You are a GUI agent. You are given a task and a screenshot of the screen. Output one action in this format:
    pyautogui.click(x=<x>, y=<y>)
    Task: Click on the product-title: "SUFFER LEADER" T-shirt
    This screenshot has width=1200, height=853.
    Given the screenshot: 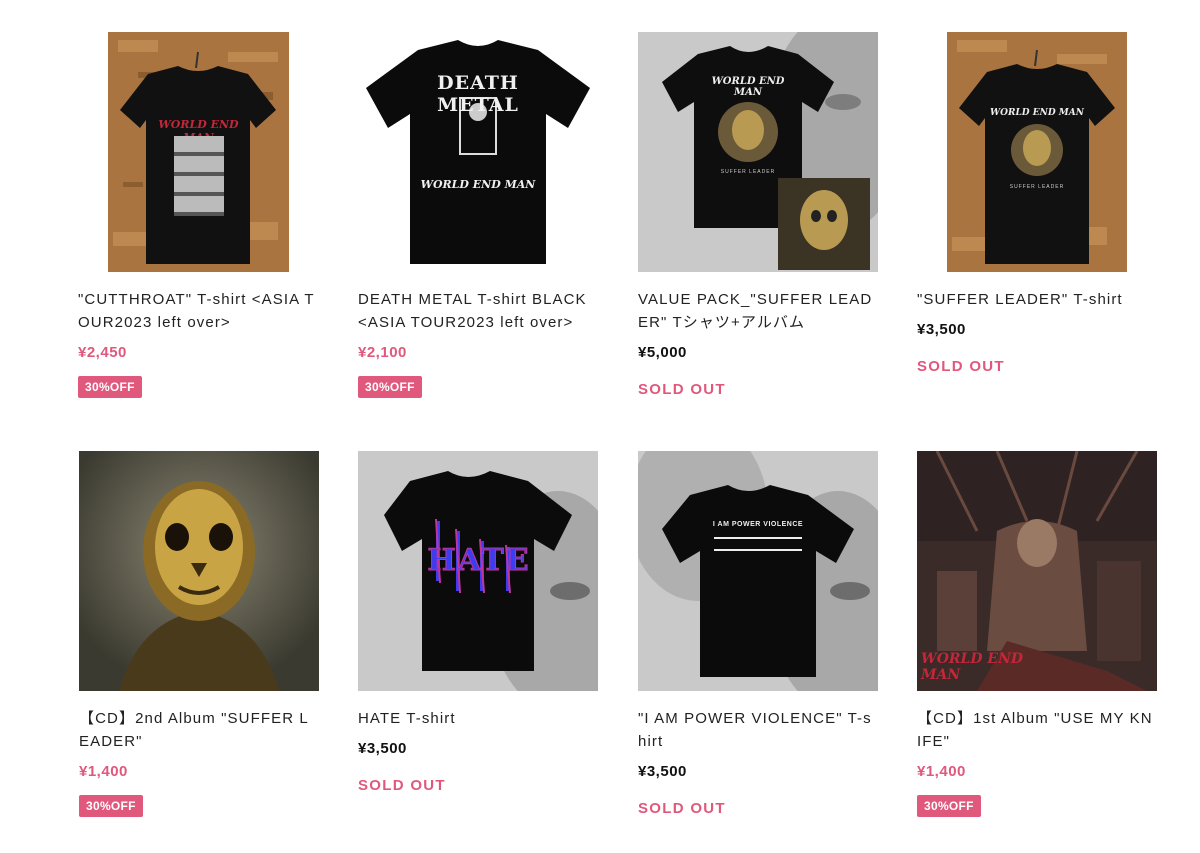 What is the action you would take?
    pyautogui.click(x=1052, y=299)
    